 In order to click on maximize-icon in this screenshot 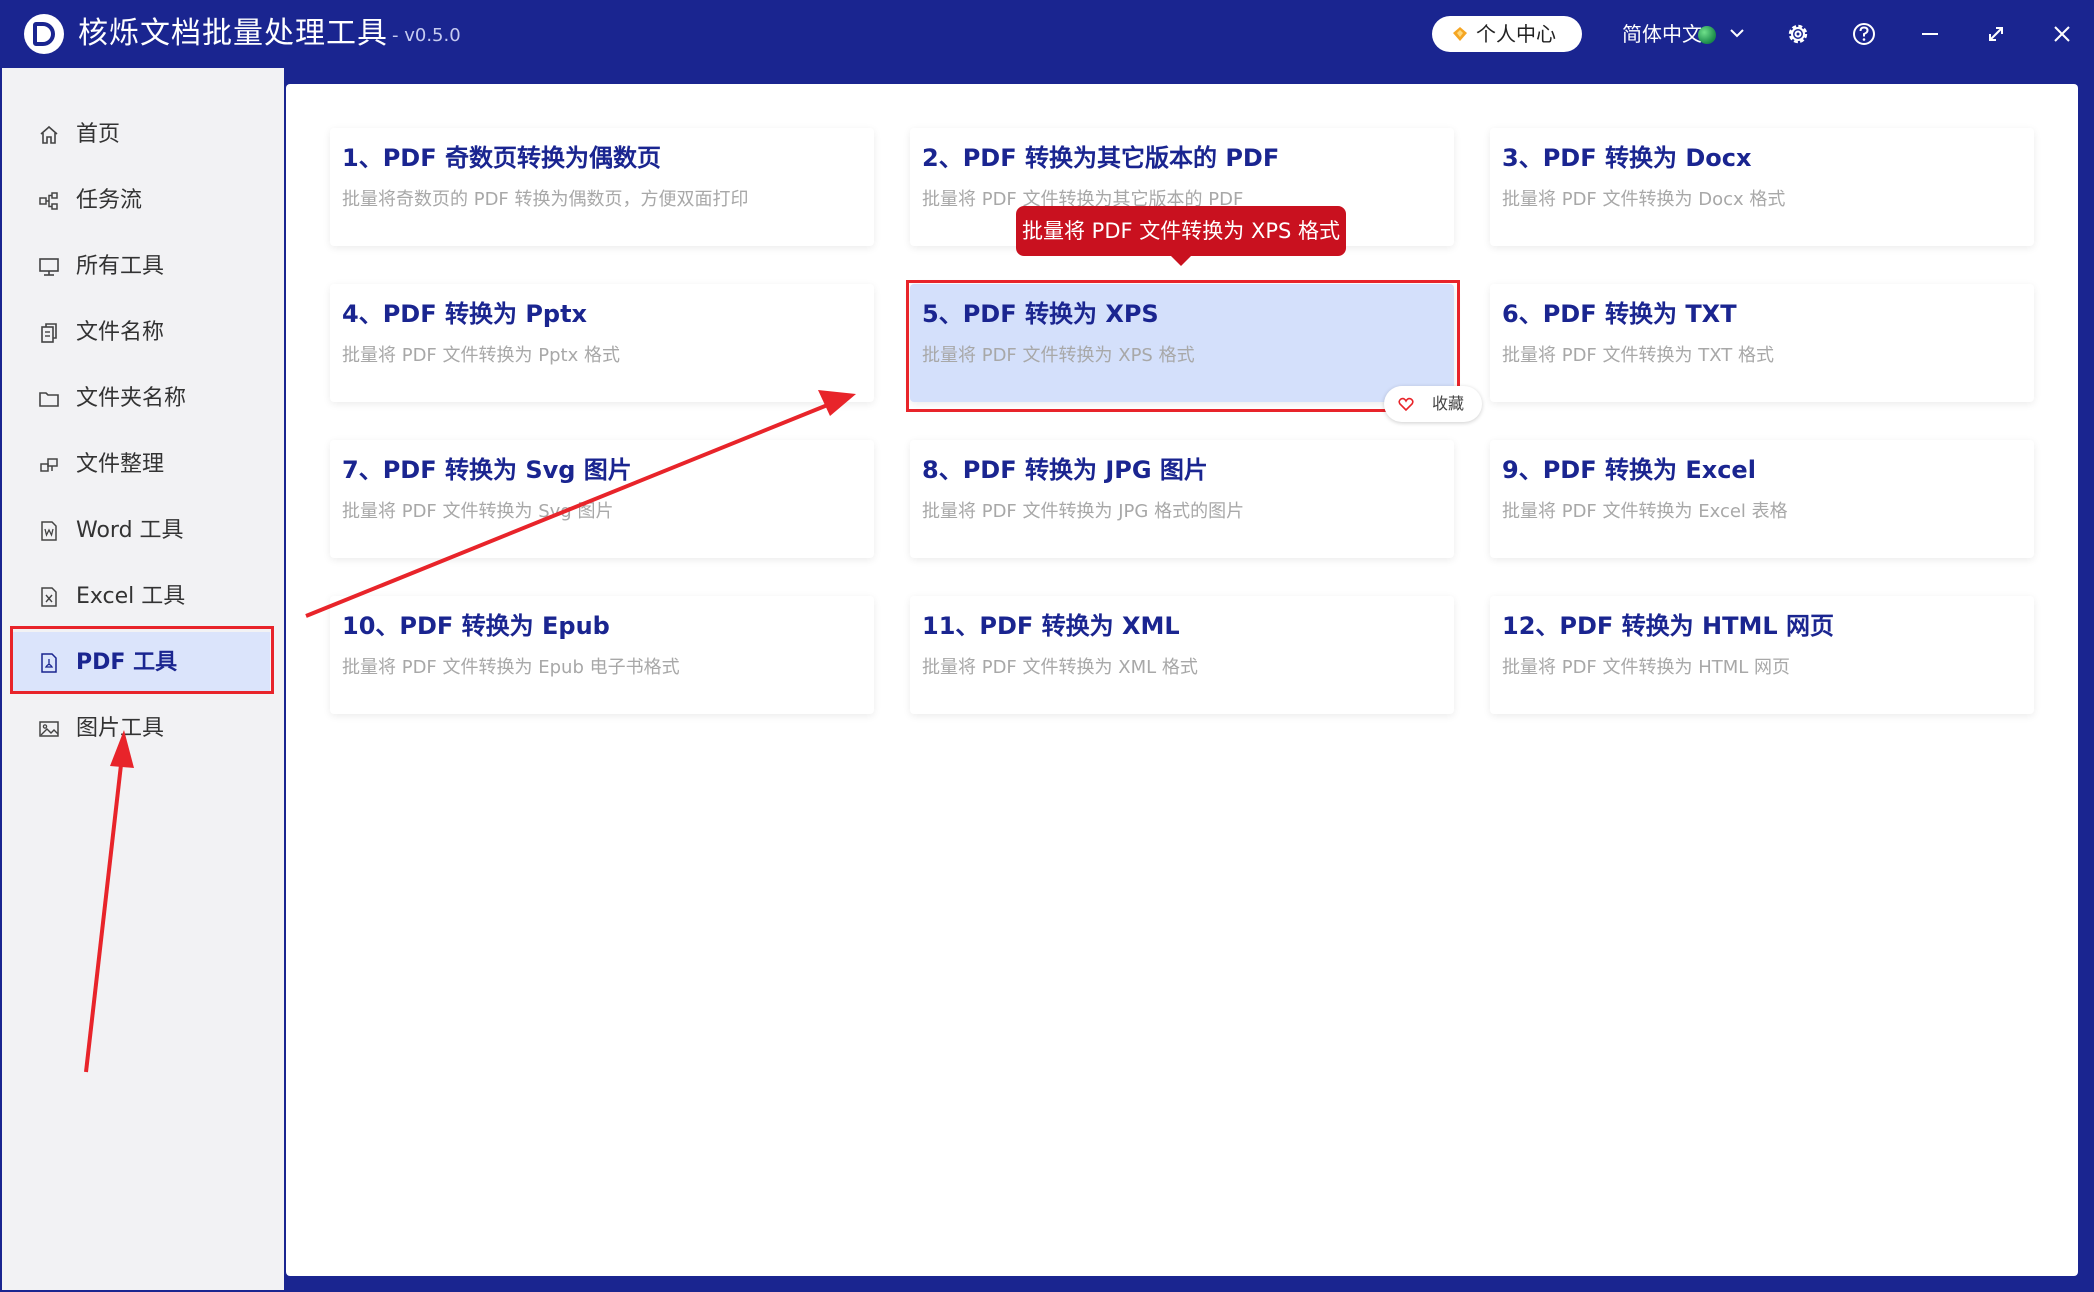, I will do `click(1996, 34)`.